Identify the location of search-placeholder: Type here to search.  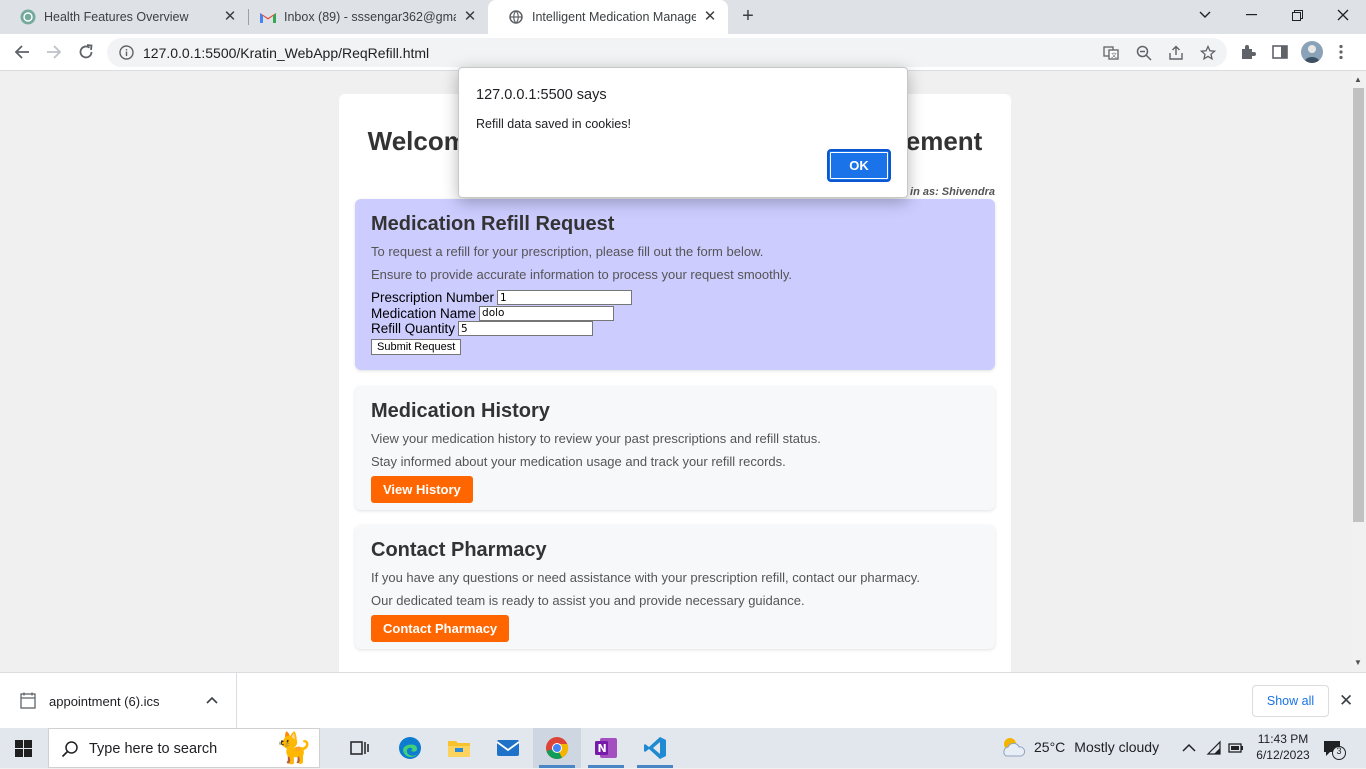
(153, 749).